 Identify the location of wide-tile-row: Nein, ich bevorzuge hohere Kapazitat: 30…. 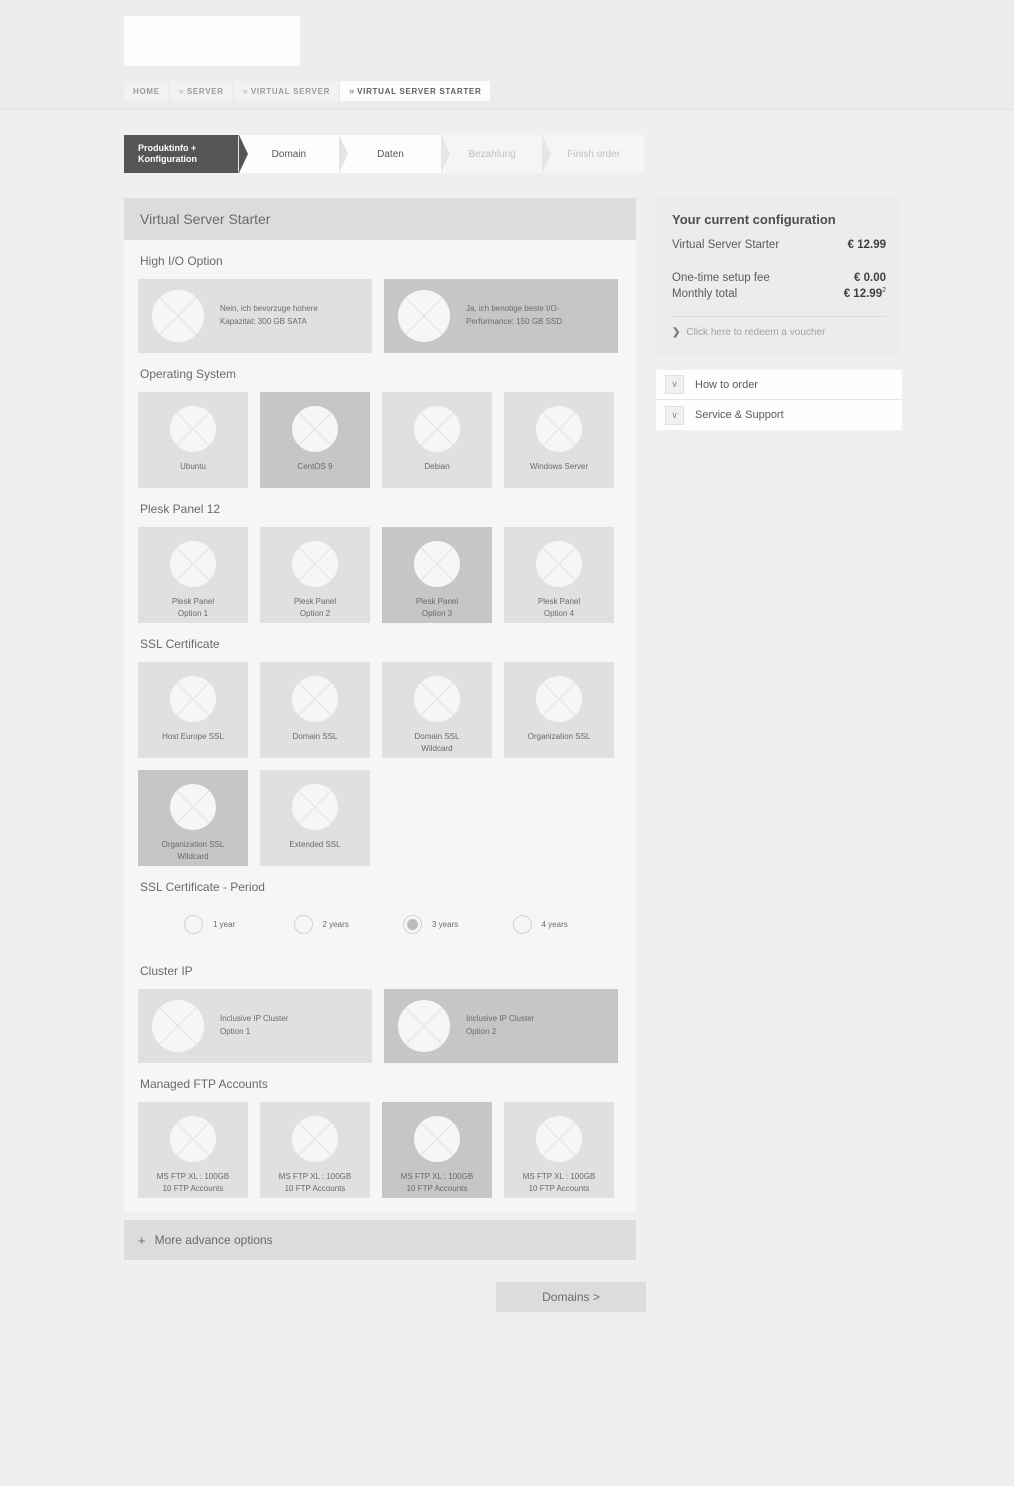
(380, 316).